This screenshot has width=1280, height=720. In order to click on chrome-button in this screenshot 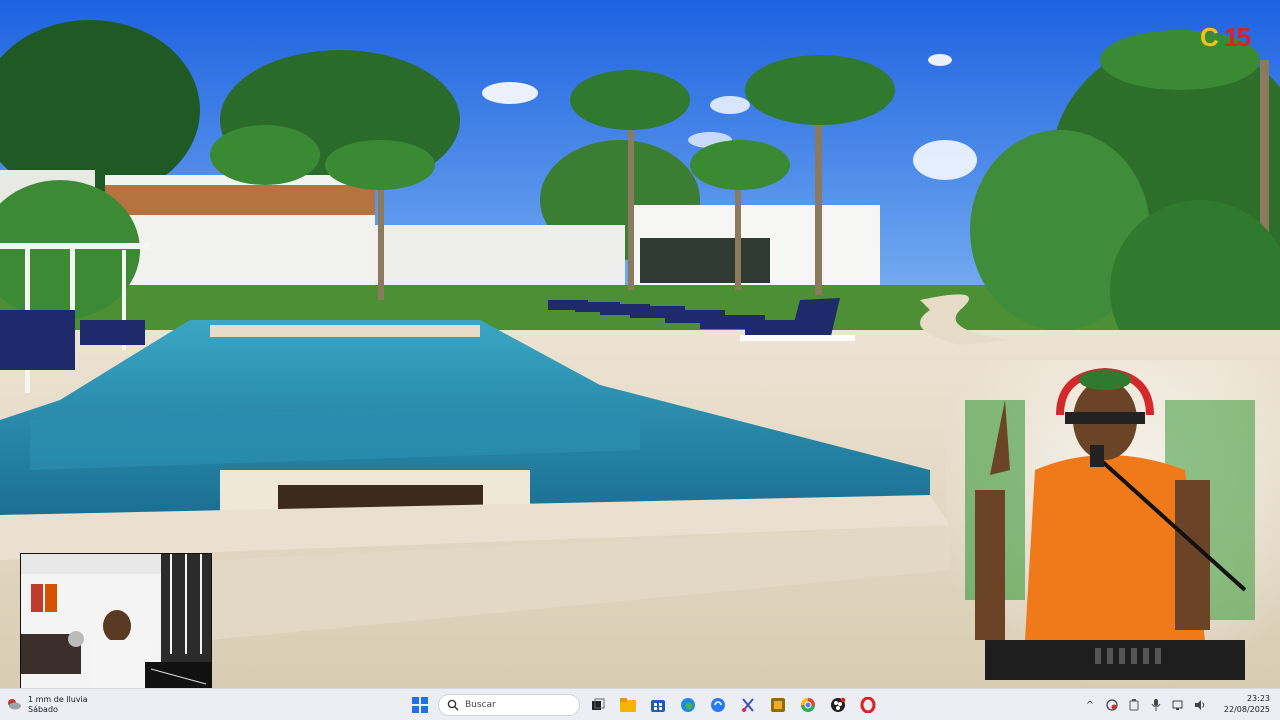, I will do `click(808, 705)`.